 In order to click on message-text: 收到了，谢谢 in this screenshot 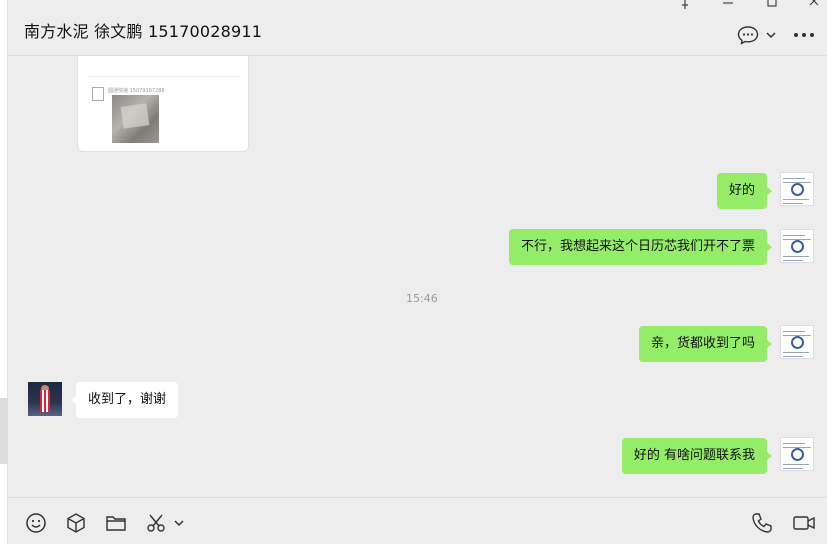, I will do `click(127, 399)`.